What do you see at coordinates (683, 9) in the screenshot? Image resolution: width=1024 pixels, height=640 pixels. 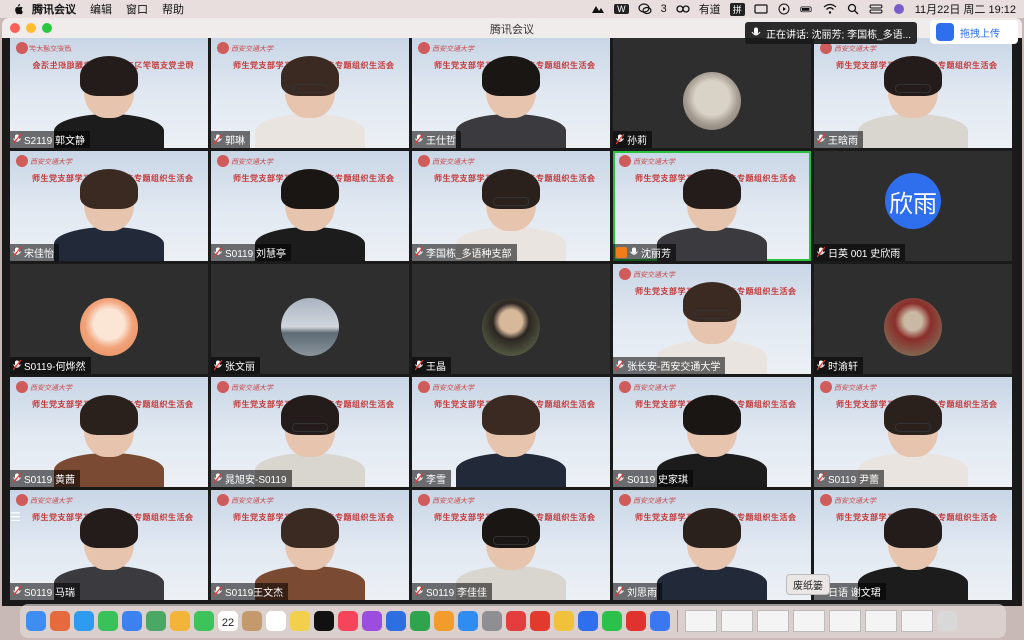 I see `feishu-menu-icon` at bounding box center [683, 9].